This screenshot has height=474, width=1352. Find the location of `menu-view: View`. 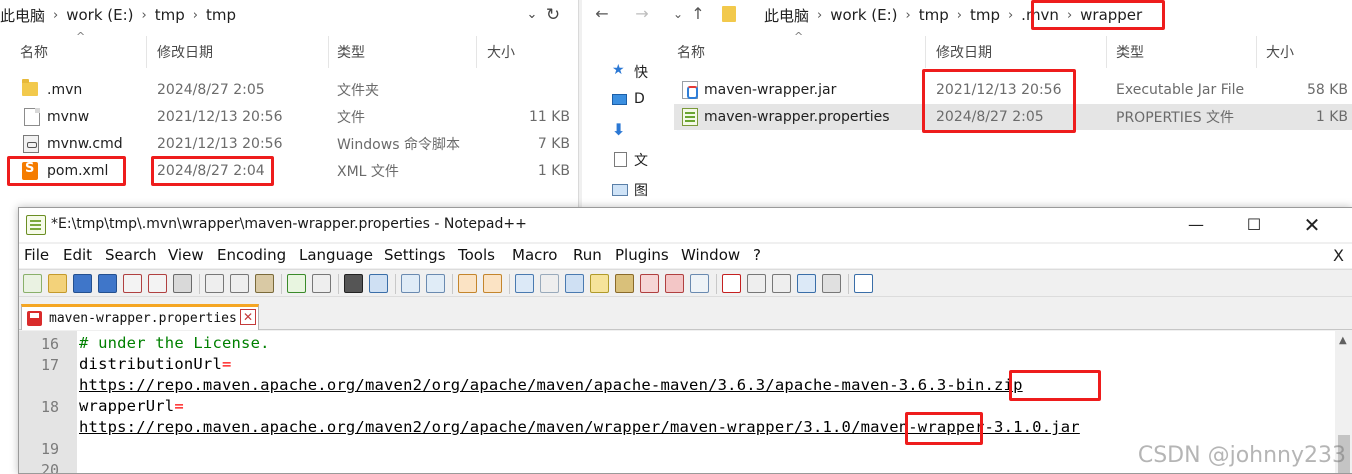

menu-view: View is located at coordinates (186, 255).